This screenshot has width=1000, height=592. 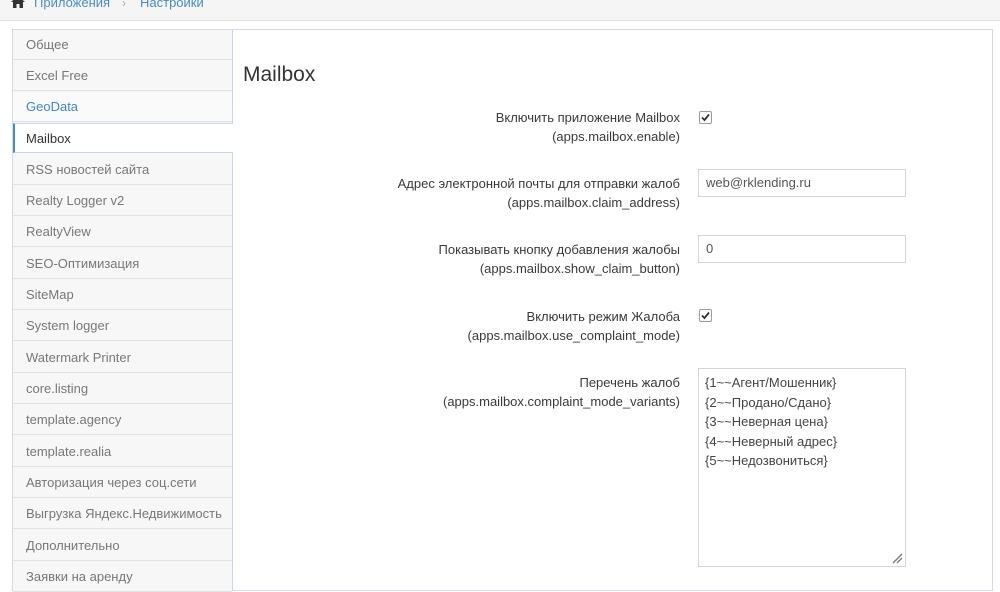 What do you see at coordinates (593, 202) in the screenshot?
I see `setting-key: (apps.mailbox.claim_address)` at bounding box center [593, 202].